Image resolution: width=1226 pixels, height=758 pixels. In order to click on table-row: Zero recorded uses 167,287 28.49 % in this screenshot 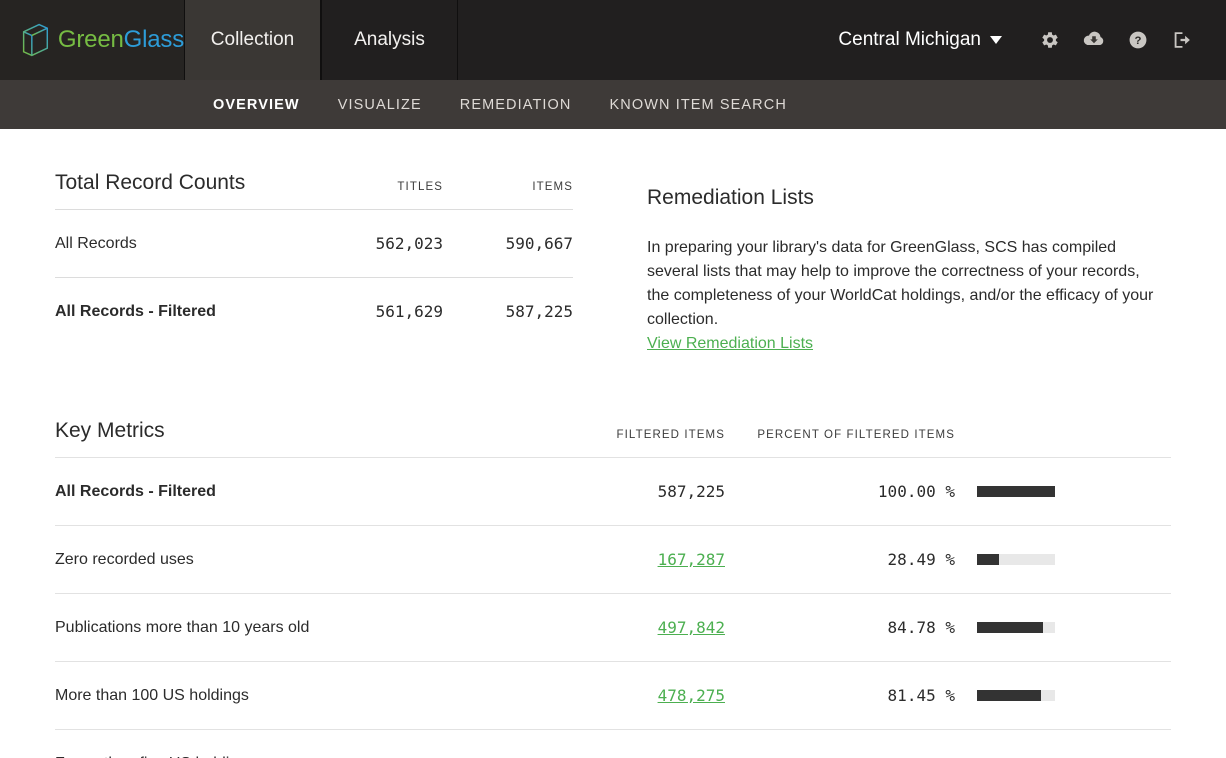, I will do `click(613, 559)`.